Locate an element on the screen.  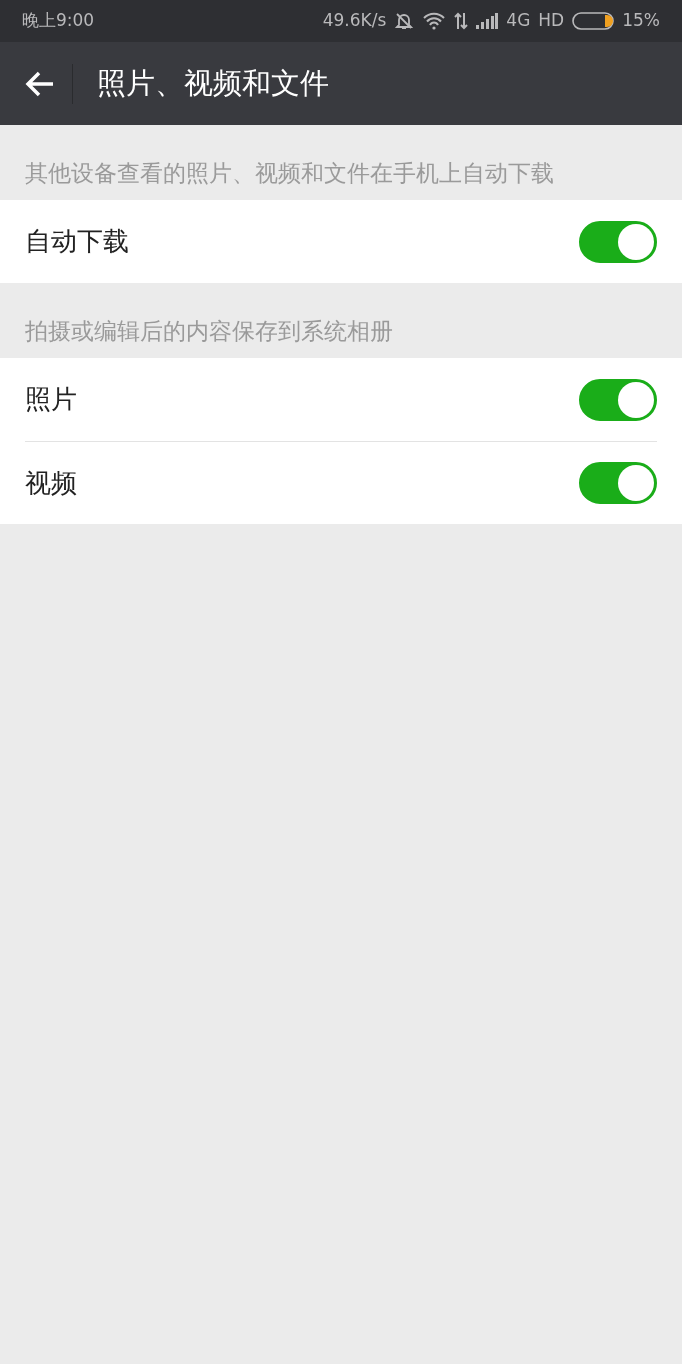
setting-label: 自动下载 is located at coordinates (77, 241).